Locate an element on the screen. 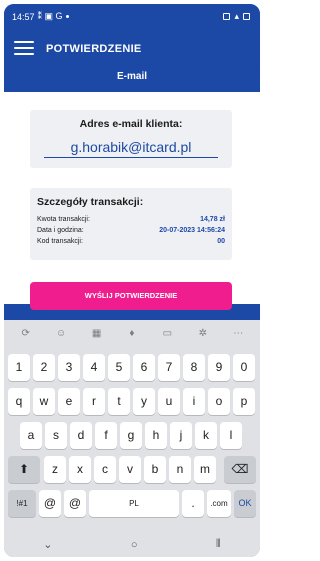 Image resolution: width=320 pixels, height=561 pixels. page-subtitle: E-mail is located at coordinates (131, 76).